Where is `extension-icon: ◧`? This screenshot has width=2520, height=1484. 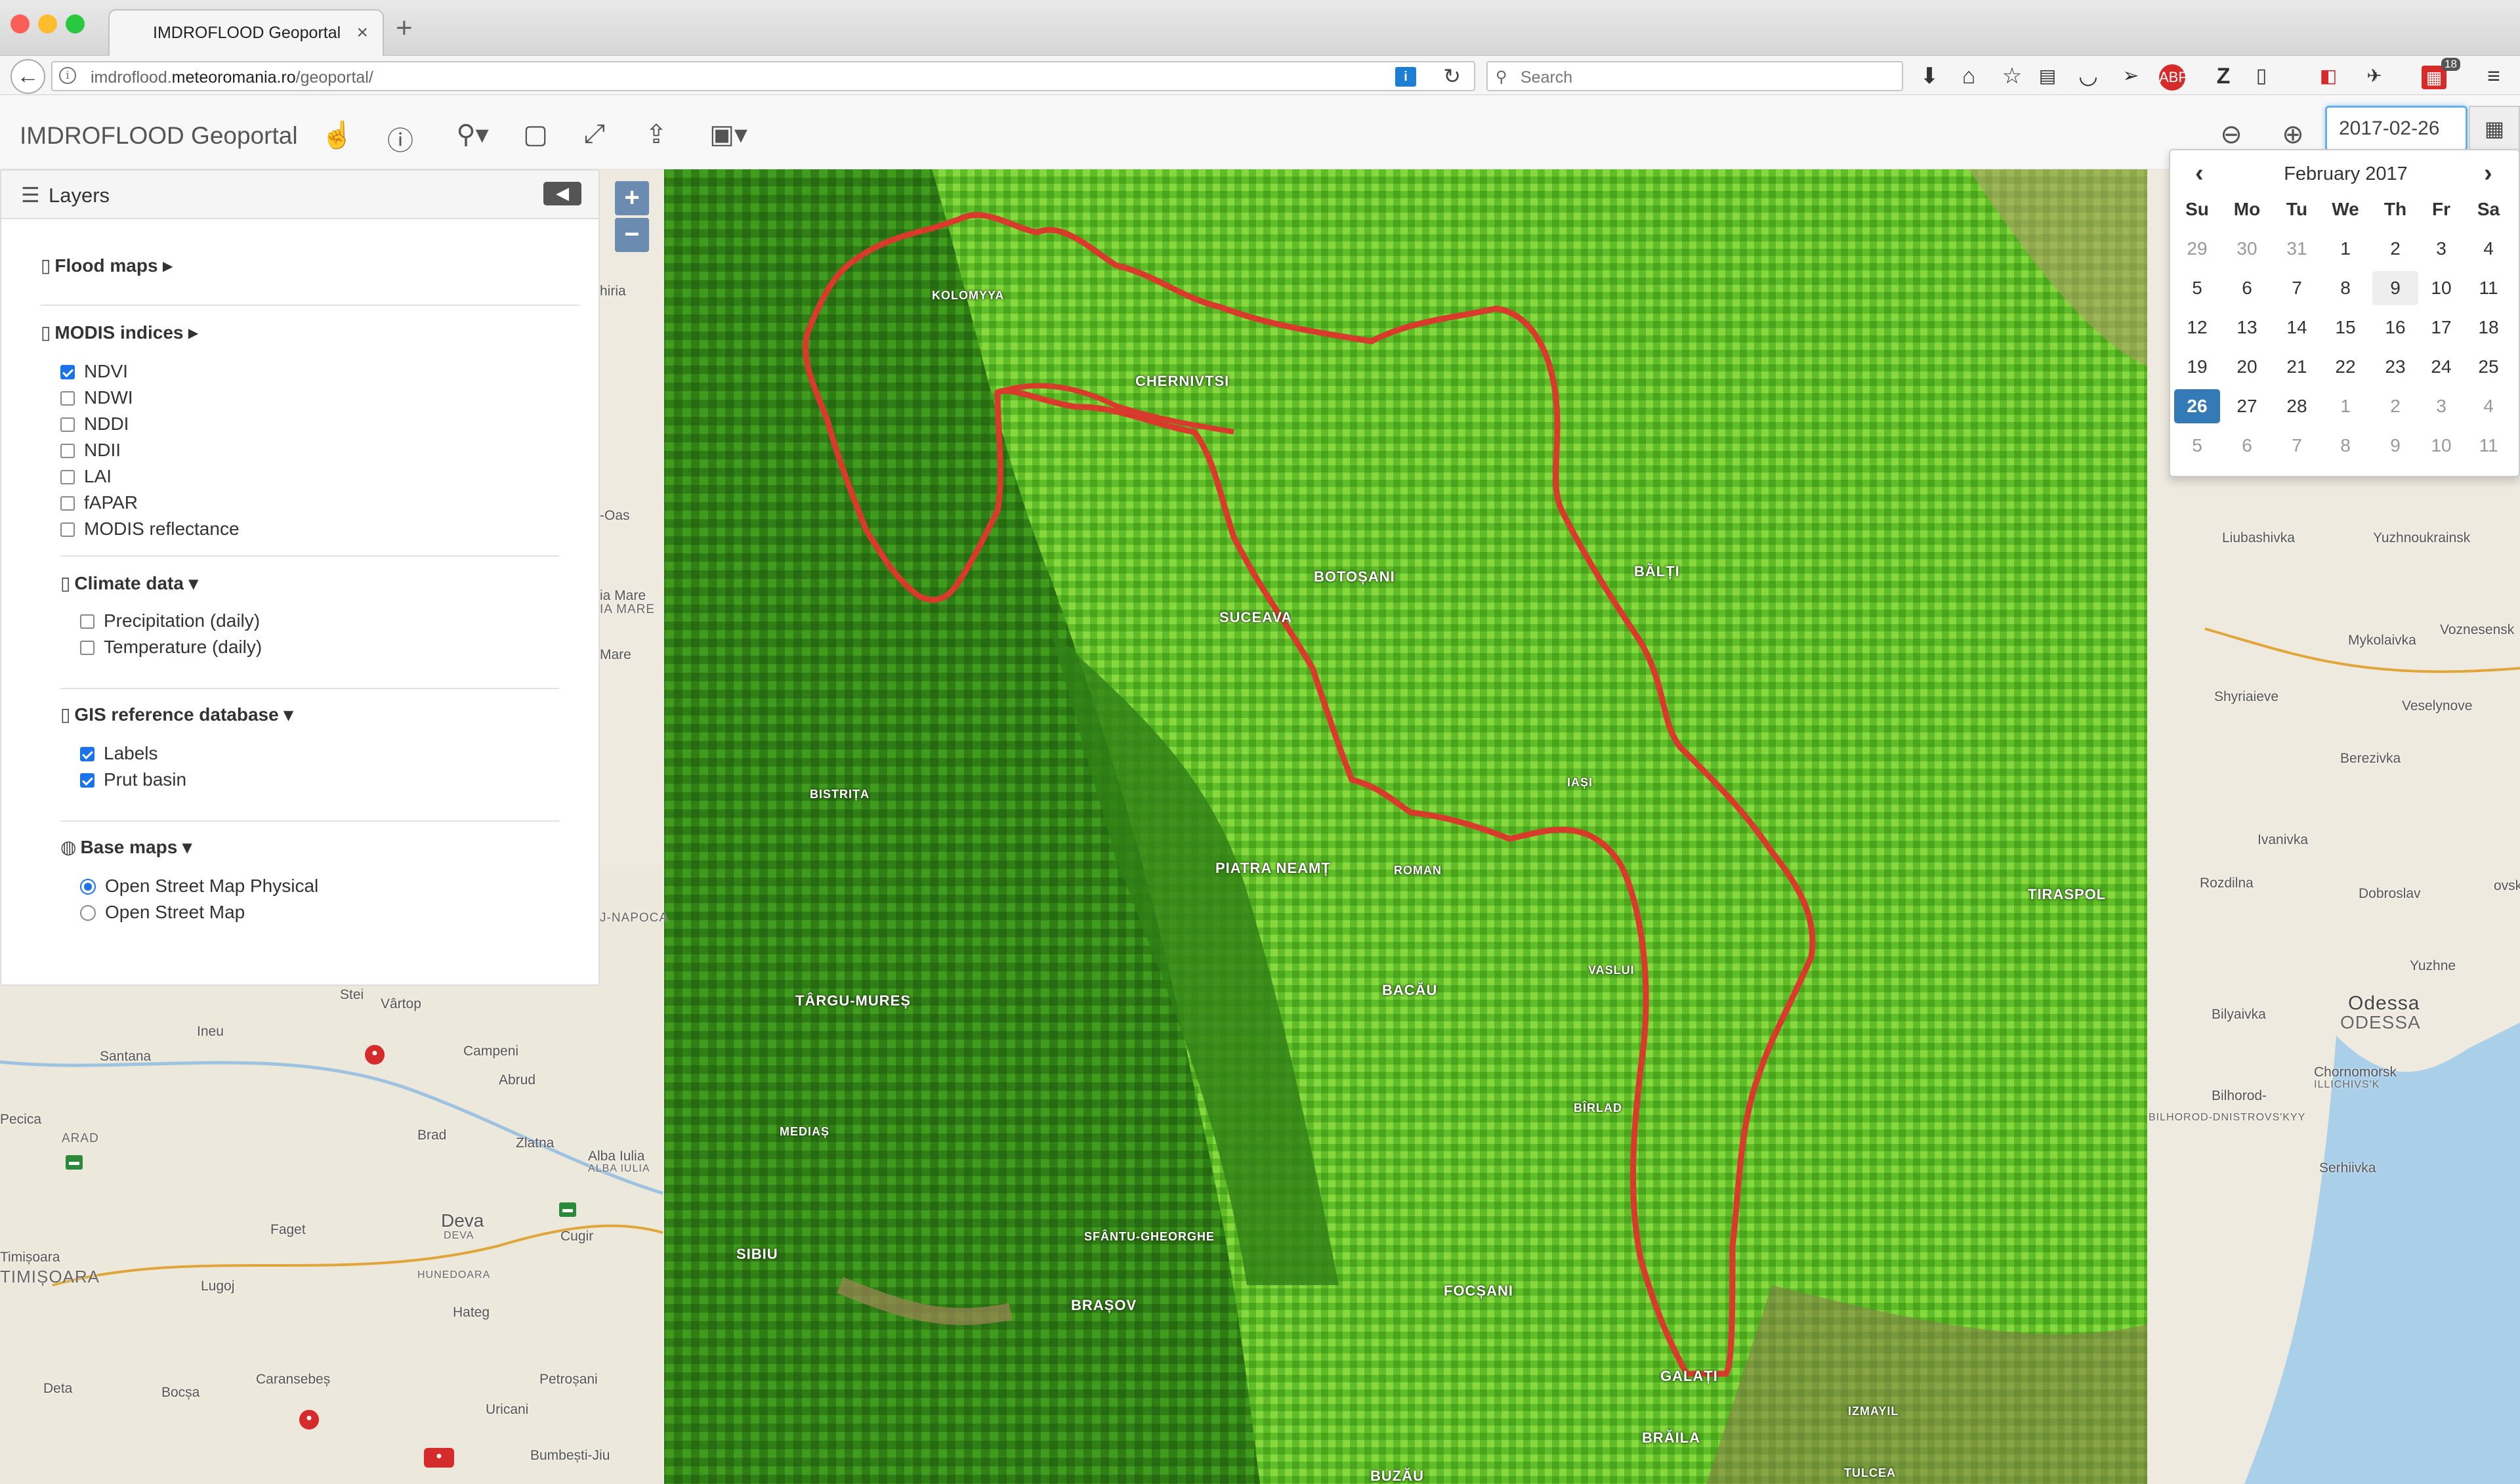 extension-icon: ◧ is located at coordinates (2328, 76).